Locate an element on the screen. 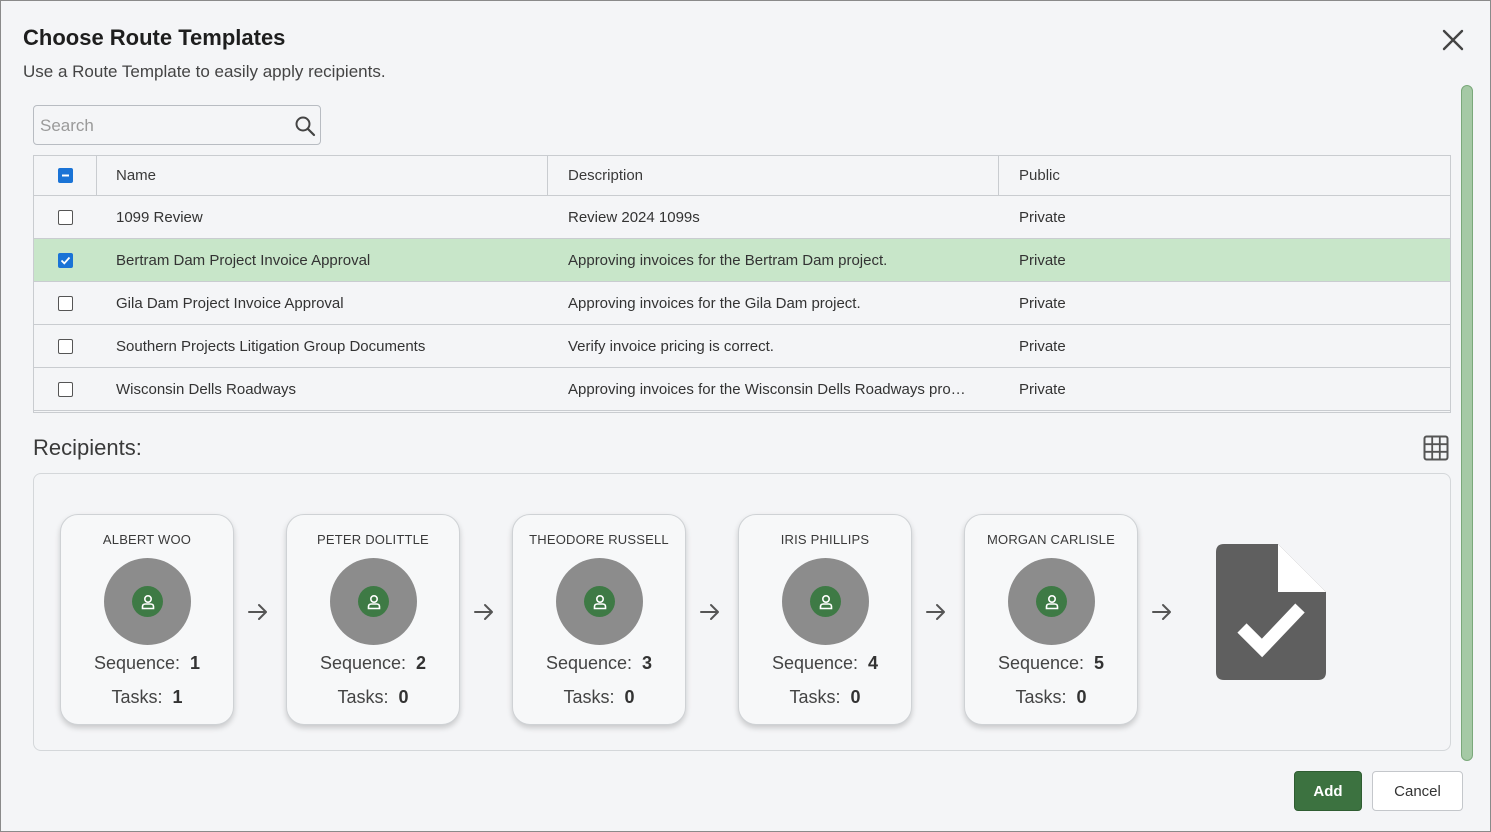 The height and width of the screenshot is (832, 1491). recipient-name: PETER DOLITTLE is located at coordinates (373, 539).